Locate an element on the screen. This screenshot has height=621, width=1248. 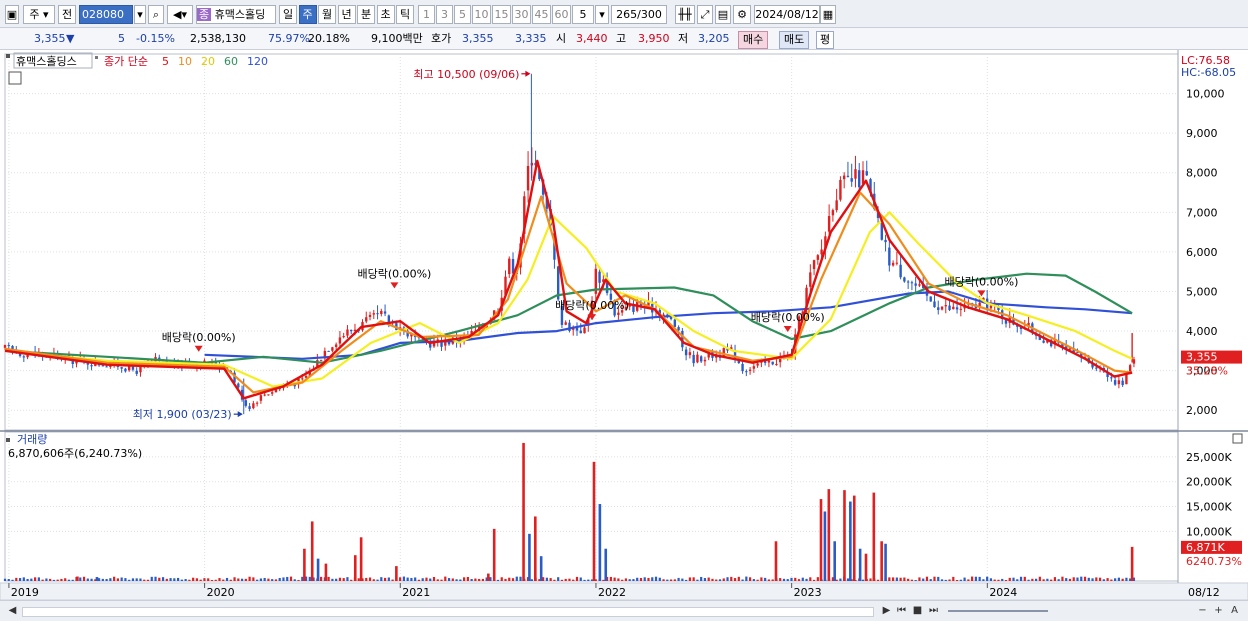
buy-order-button: 매수 is located at coordinates (753, 40).